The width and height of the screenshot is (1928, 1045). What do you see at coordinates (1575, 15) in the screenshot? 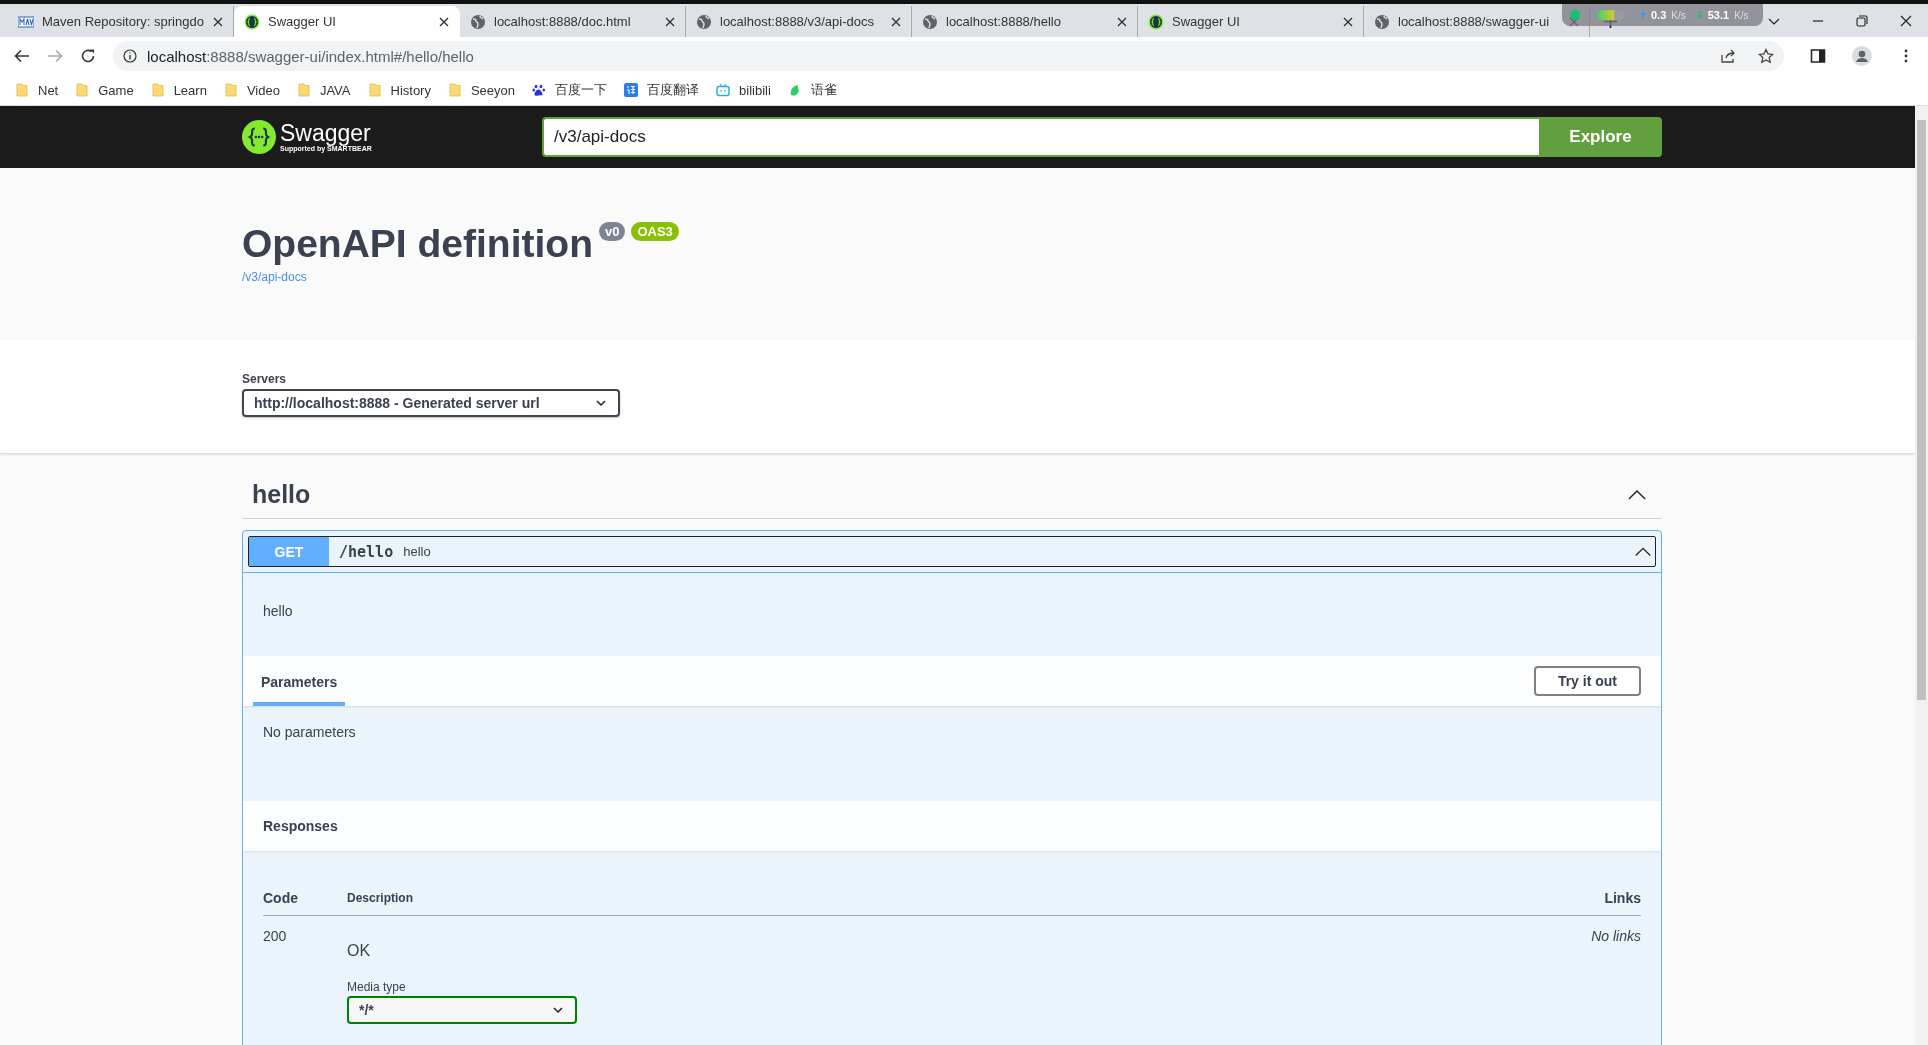
I see `status-dot` at bounding box center [1575, 15].